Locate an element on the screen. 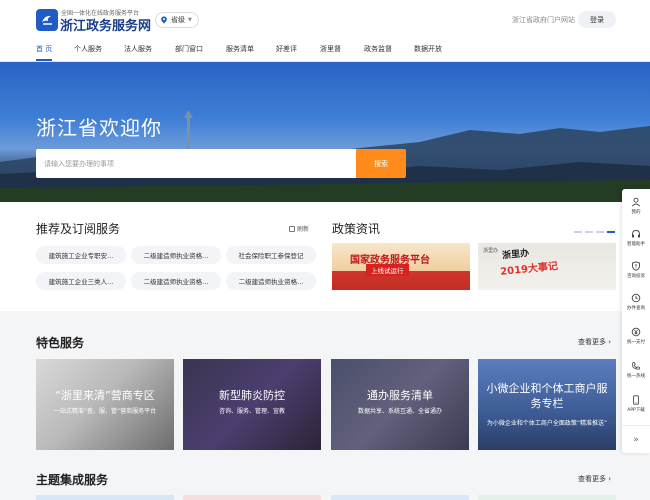 This screenshot has width=650, height=500. toolbar-payment: 统一支付 is located at coordinates (636, 336).